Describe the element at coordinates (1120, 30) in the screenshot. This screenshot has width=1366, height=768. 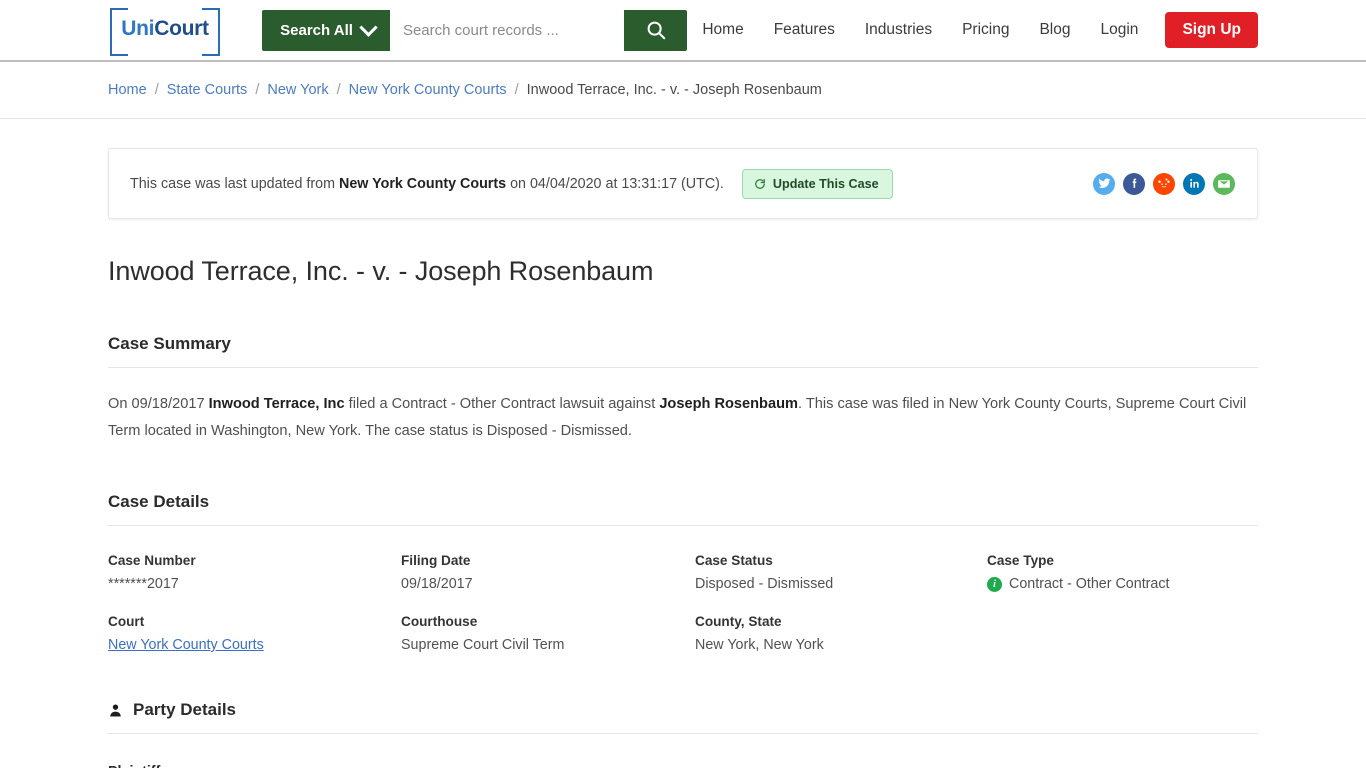
I see `nav-item-login: Login` at that location.